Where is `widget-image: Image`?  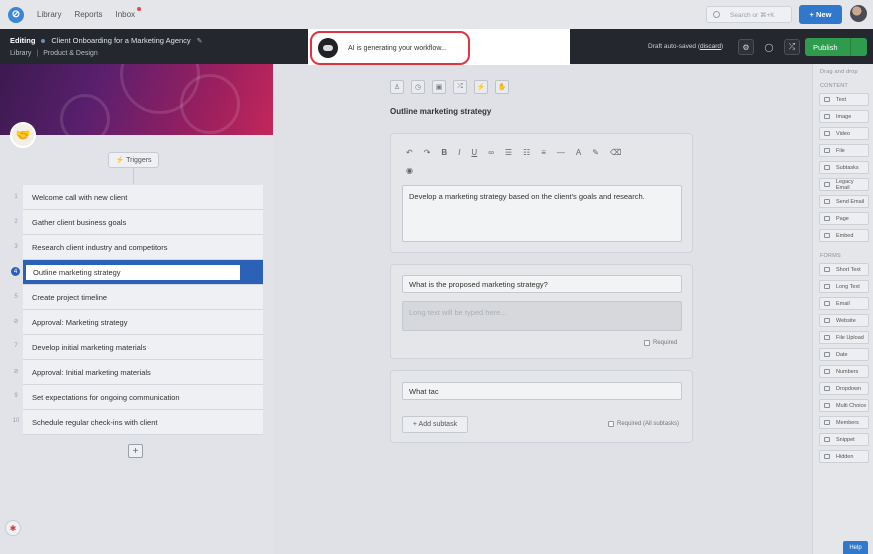 widget-image: Image is located at coordinates (844, 116).